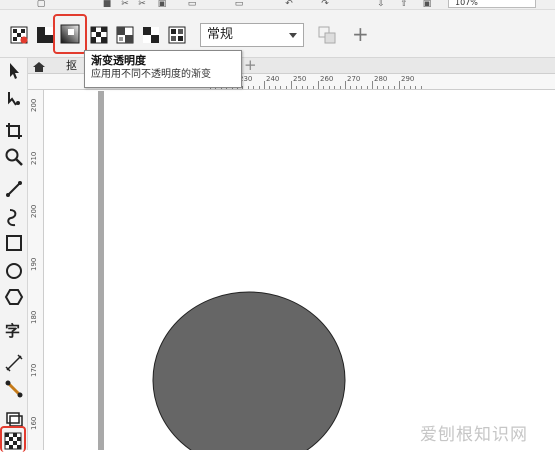  I want to click on dimension-tool-icon, so click(14, 363).